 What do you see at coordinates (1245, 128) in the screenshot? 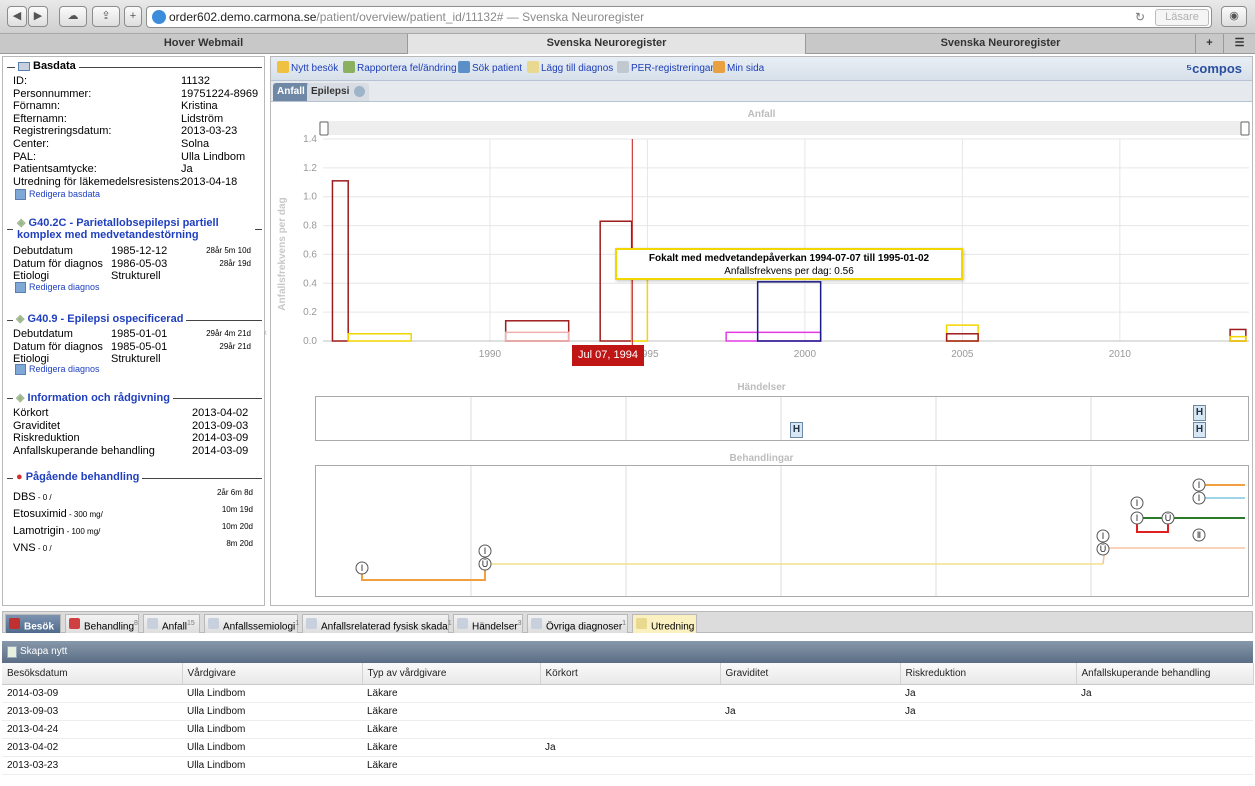
I see `range-handle-right` at bounding box center [1245, 128].